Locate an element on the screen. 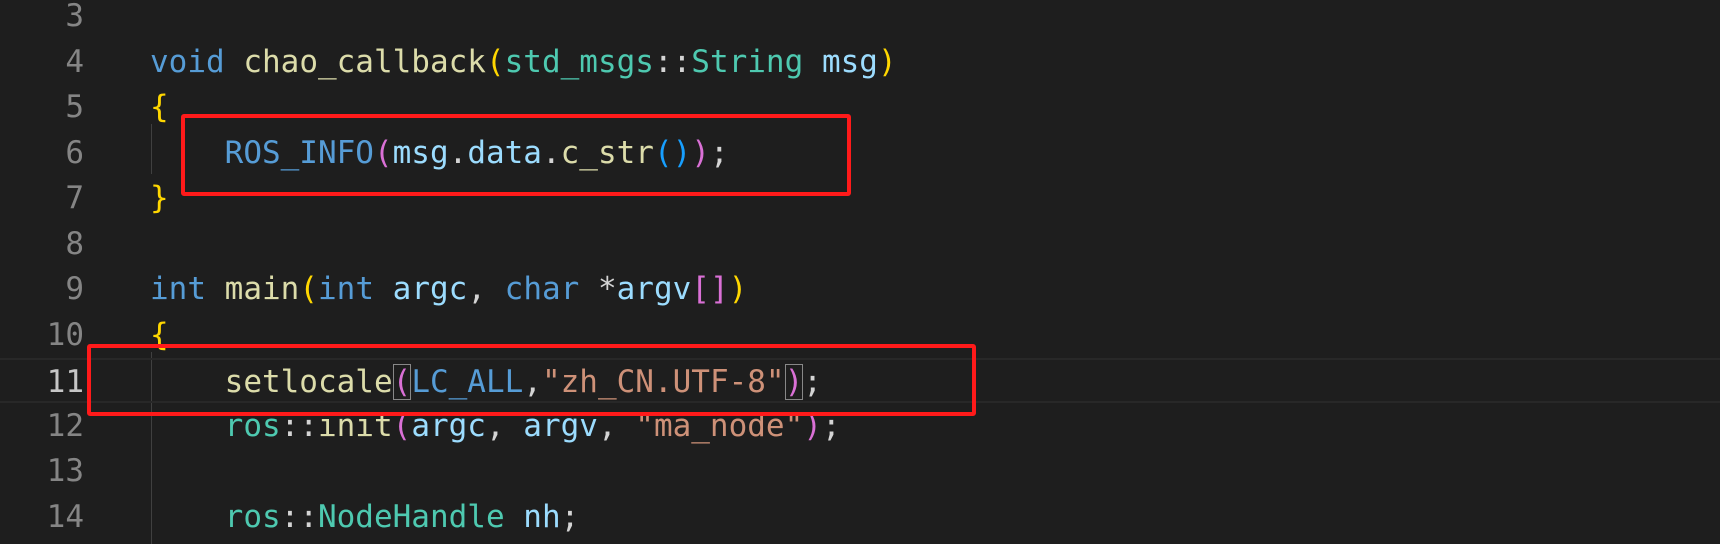 The width and height of the screenshot is (1720, 544). line-number: 11 is located at coordinates (65, 382).